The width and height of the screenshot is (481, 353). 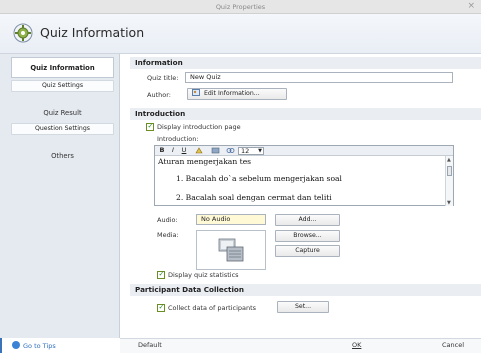 I want to click on default-button: Default, so click(x=150, y=345).